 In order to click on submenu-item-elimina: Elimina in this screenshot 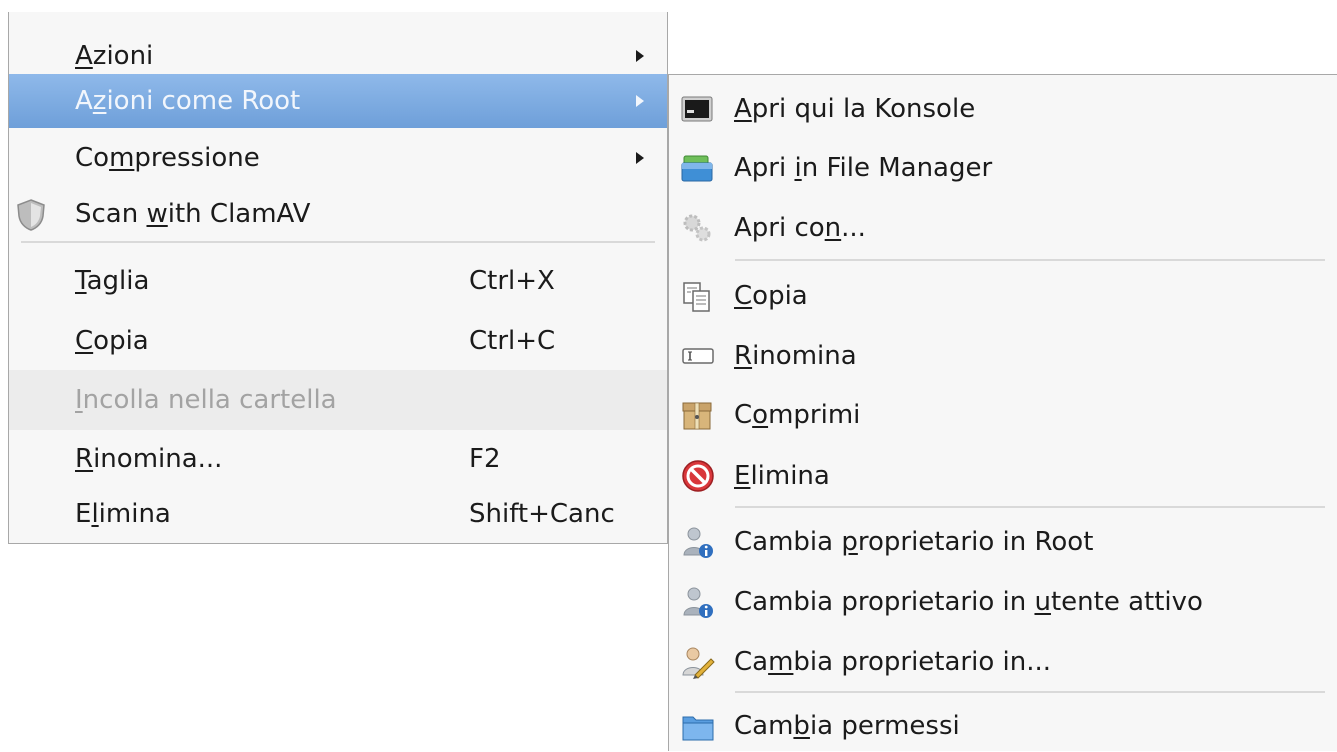, I will do `click(1003, 476)`.